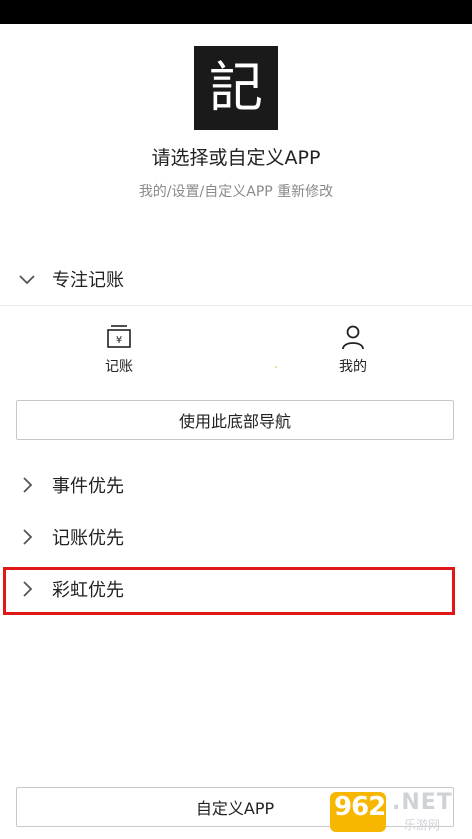 Image resolution: width=472 pixels, height=839 pixels. Describe the element at coordinates (236, 192) in the screenshot. I see `page-subtitle: 我的/设置/自定义APP 重新修改` at that location.